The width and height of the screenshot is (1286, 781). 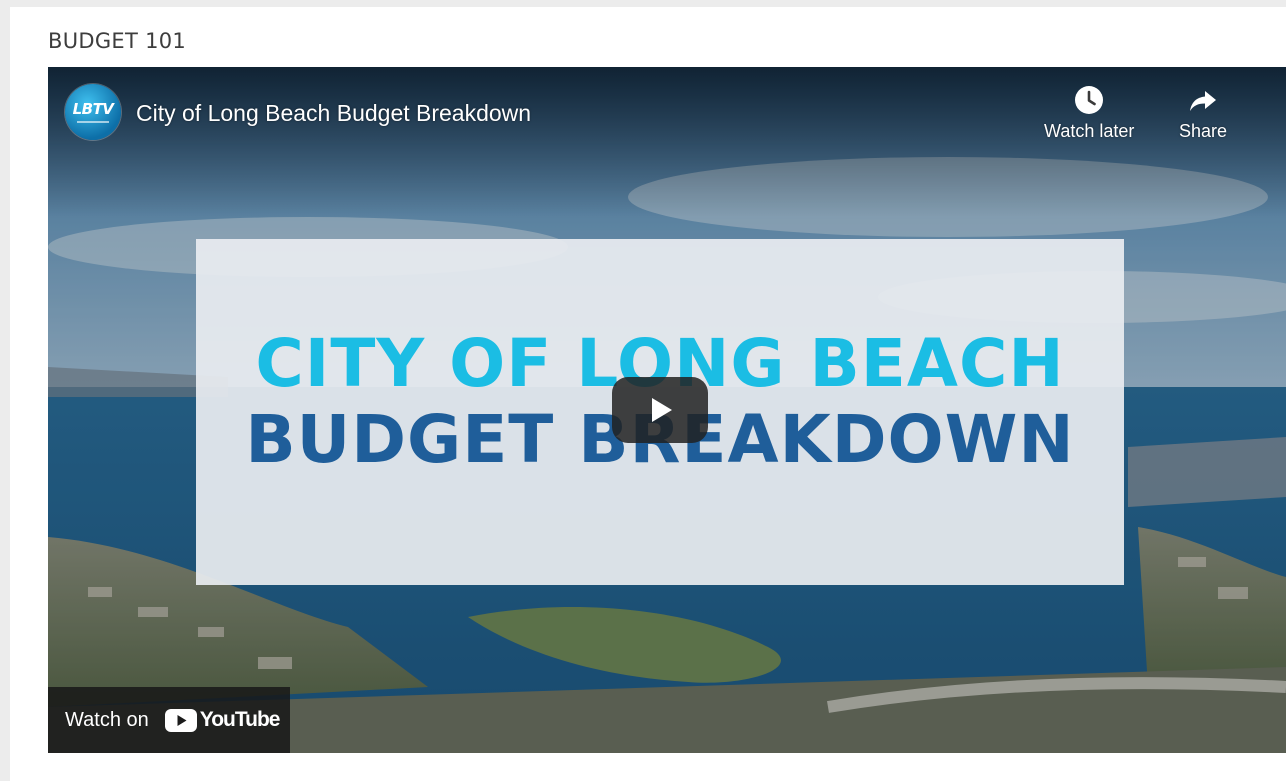 What do you see at coordinates (93, 121) in the screenshot?
I see `channel-logo-underline` at bounding box center [93, 121].